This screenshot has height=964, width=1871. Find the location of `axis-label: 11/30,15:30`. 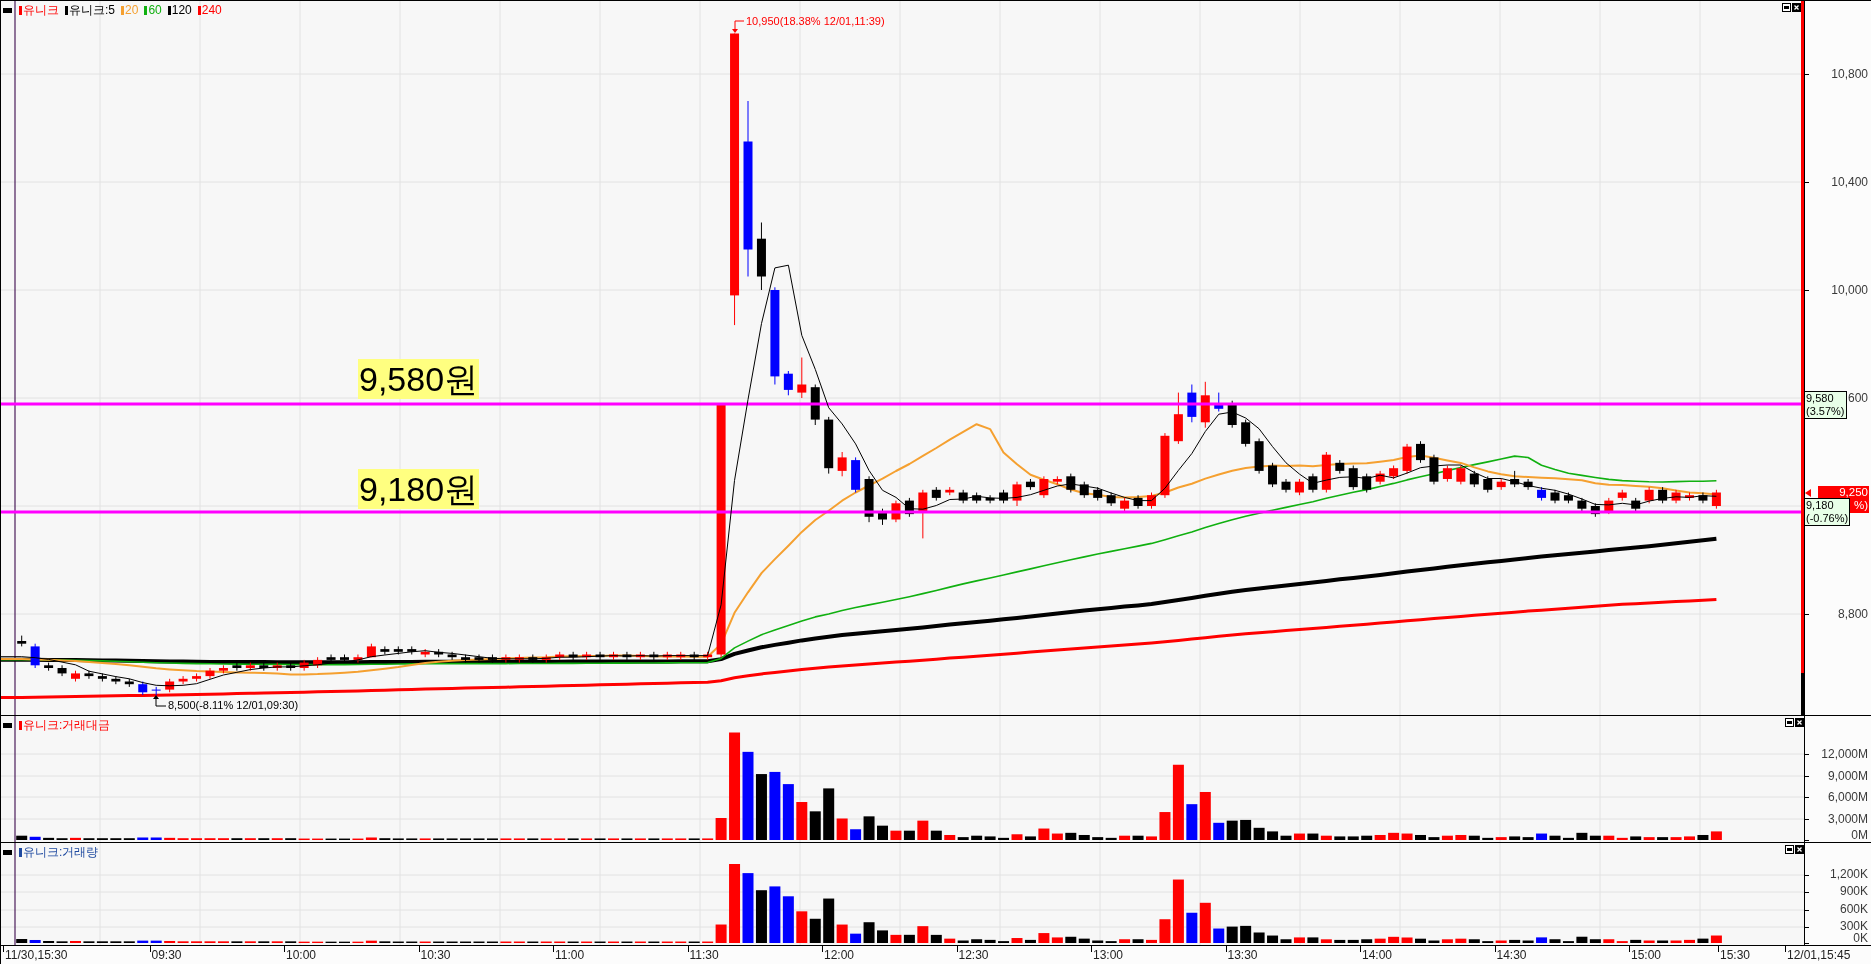

axis-label: 11/30,15:30 is located at coordinates (36, 955).